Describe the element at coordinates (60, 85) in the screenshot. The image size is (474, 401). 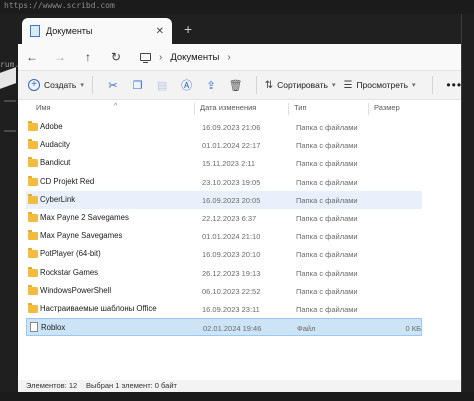
I see `create-label: Создать` at that location.